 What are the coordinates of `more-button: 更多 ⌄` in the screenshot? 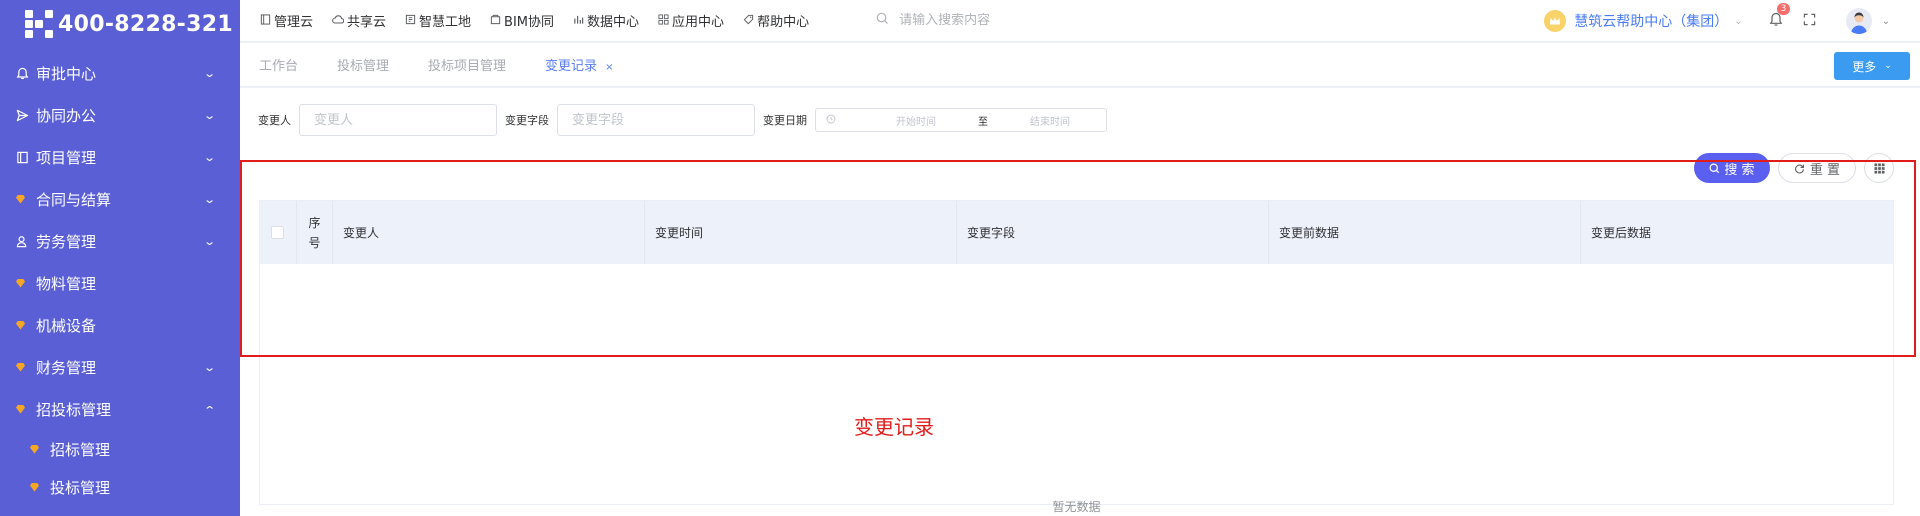 It's located at (1872, 66).